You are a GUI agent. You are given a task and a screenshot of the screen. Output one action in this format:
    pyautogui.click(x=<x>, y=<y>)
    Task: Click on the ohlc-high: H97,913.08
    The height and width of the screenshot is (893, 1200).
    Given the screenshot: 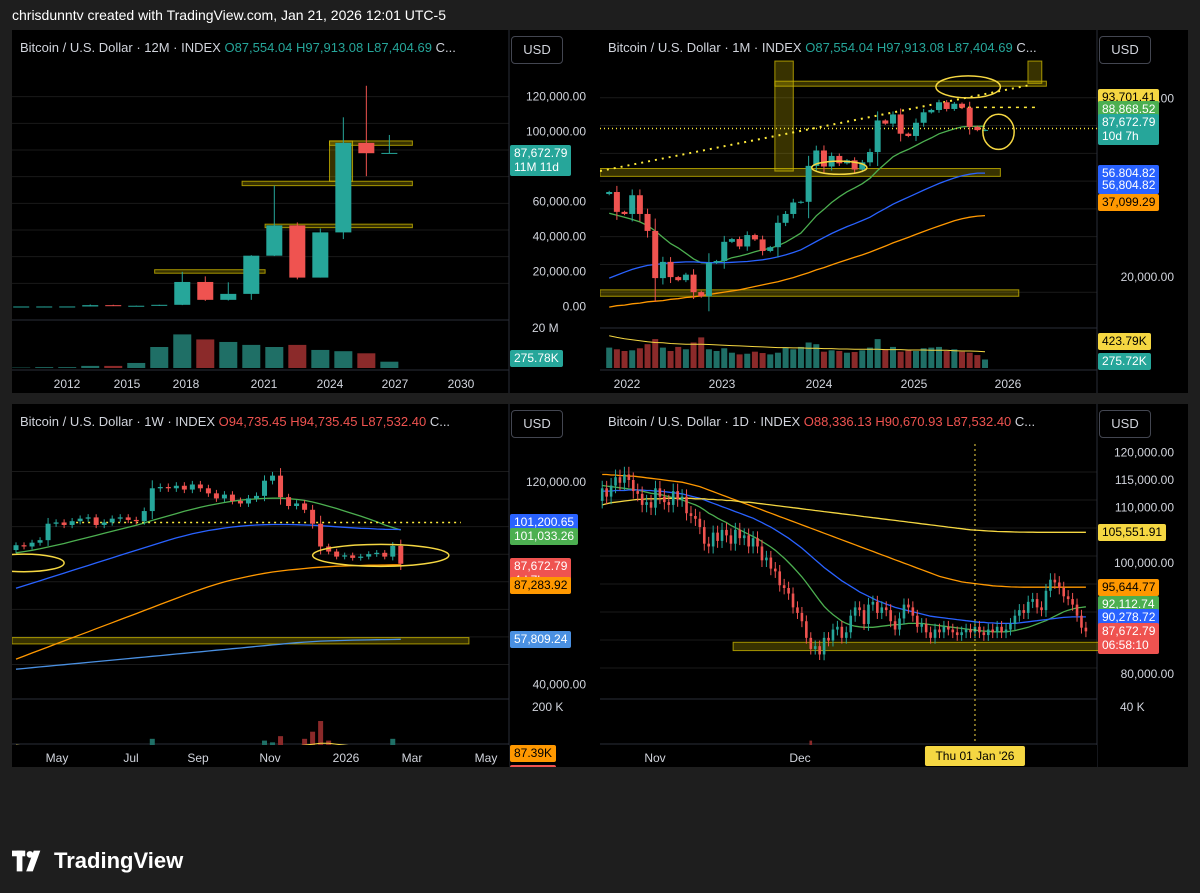 What is the action you would take?
    pyautogui.click(x=330, y=47)
    